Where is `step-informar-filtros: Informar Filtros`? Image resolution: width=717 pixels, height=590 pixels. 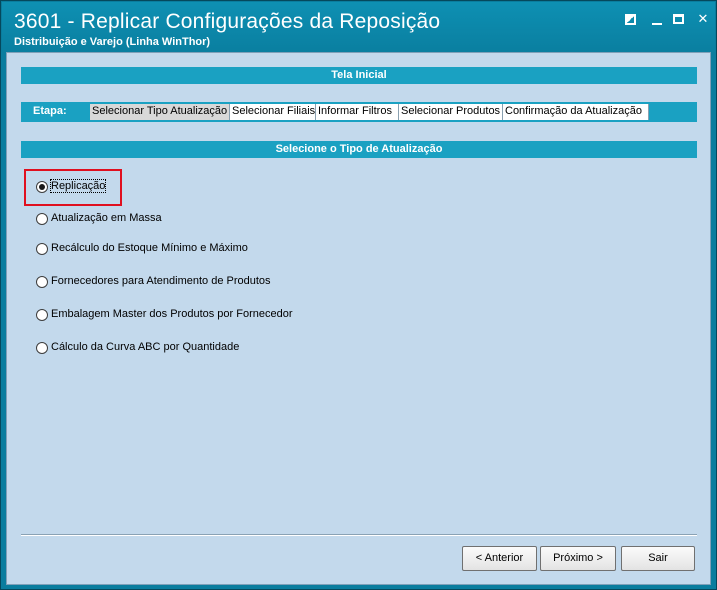
step-informar-filtros: Informar Filtros is located at coordinates (357, 112).